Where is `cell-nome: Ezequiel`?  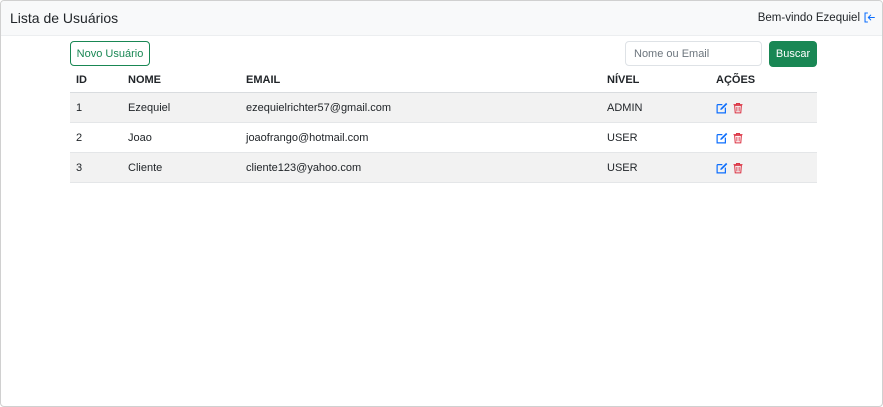 cell-nome: Ezequiel is located at coordinates (149, 107).